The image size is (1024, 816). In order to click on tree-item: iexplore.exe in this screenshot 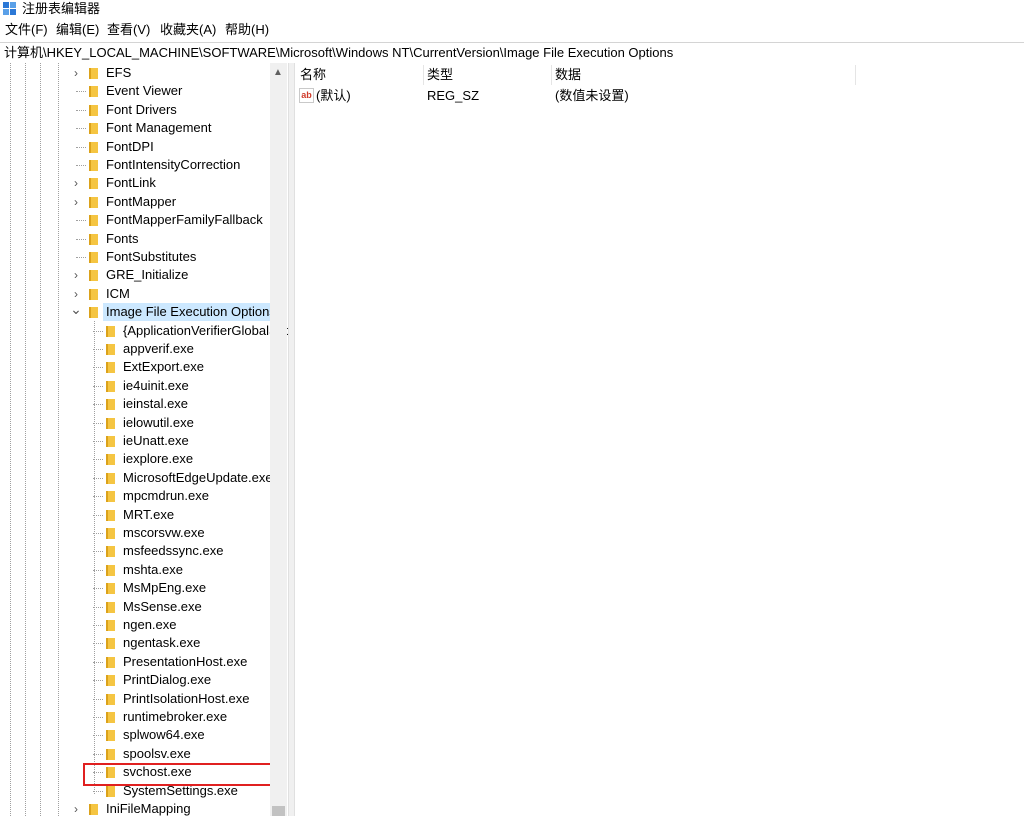, I will do `click(135, 459)`.